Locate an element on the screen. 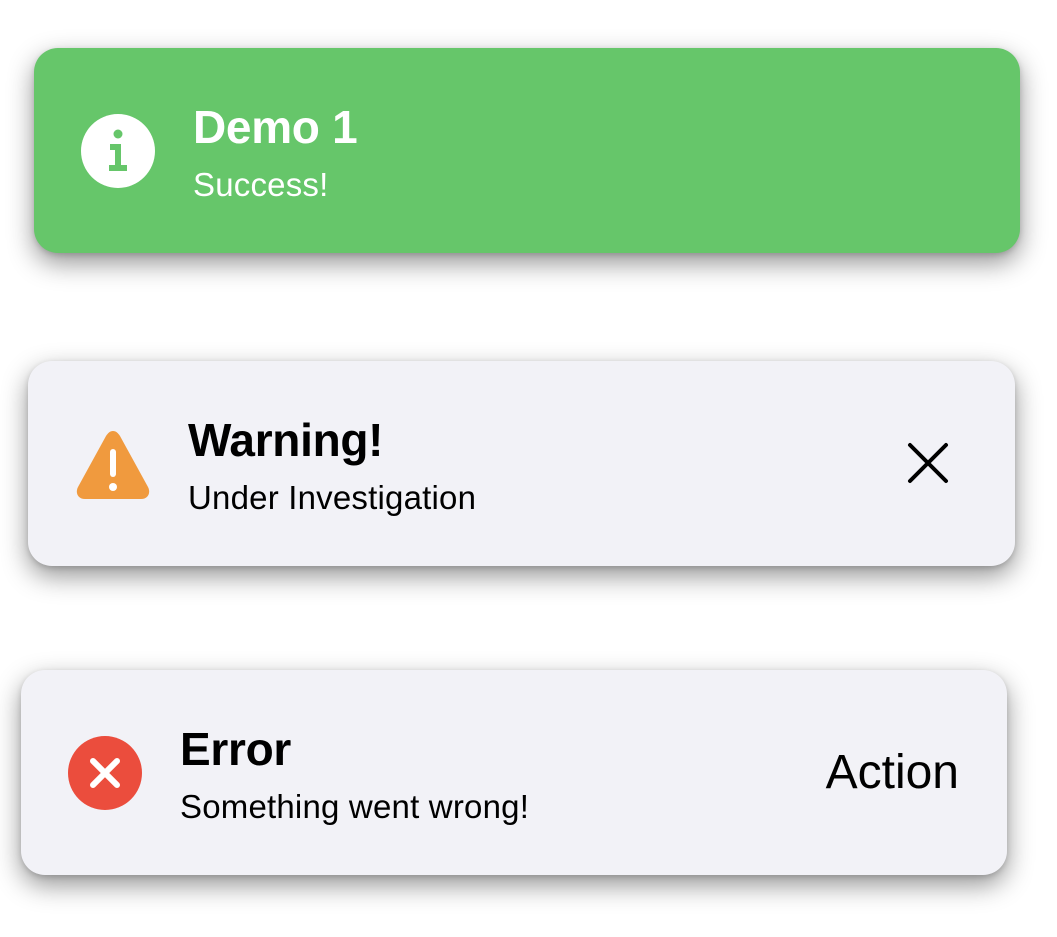  toast-subtitle: Under Investigation is located at coordinates (332, 497).